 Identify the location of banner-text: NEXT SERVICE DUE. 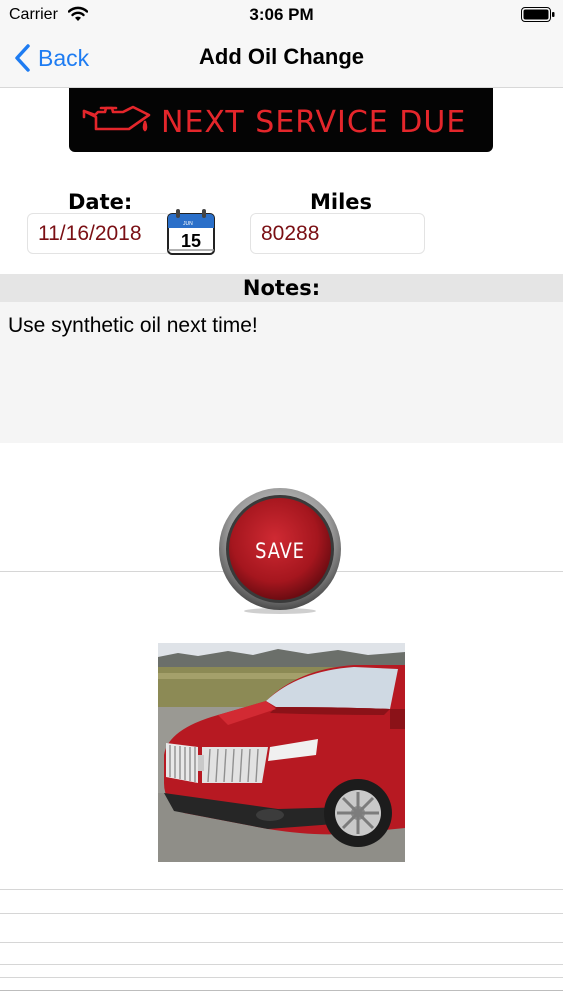
(314, 122).